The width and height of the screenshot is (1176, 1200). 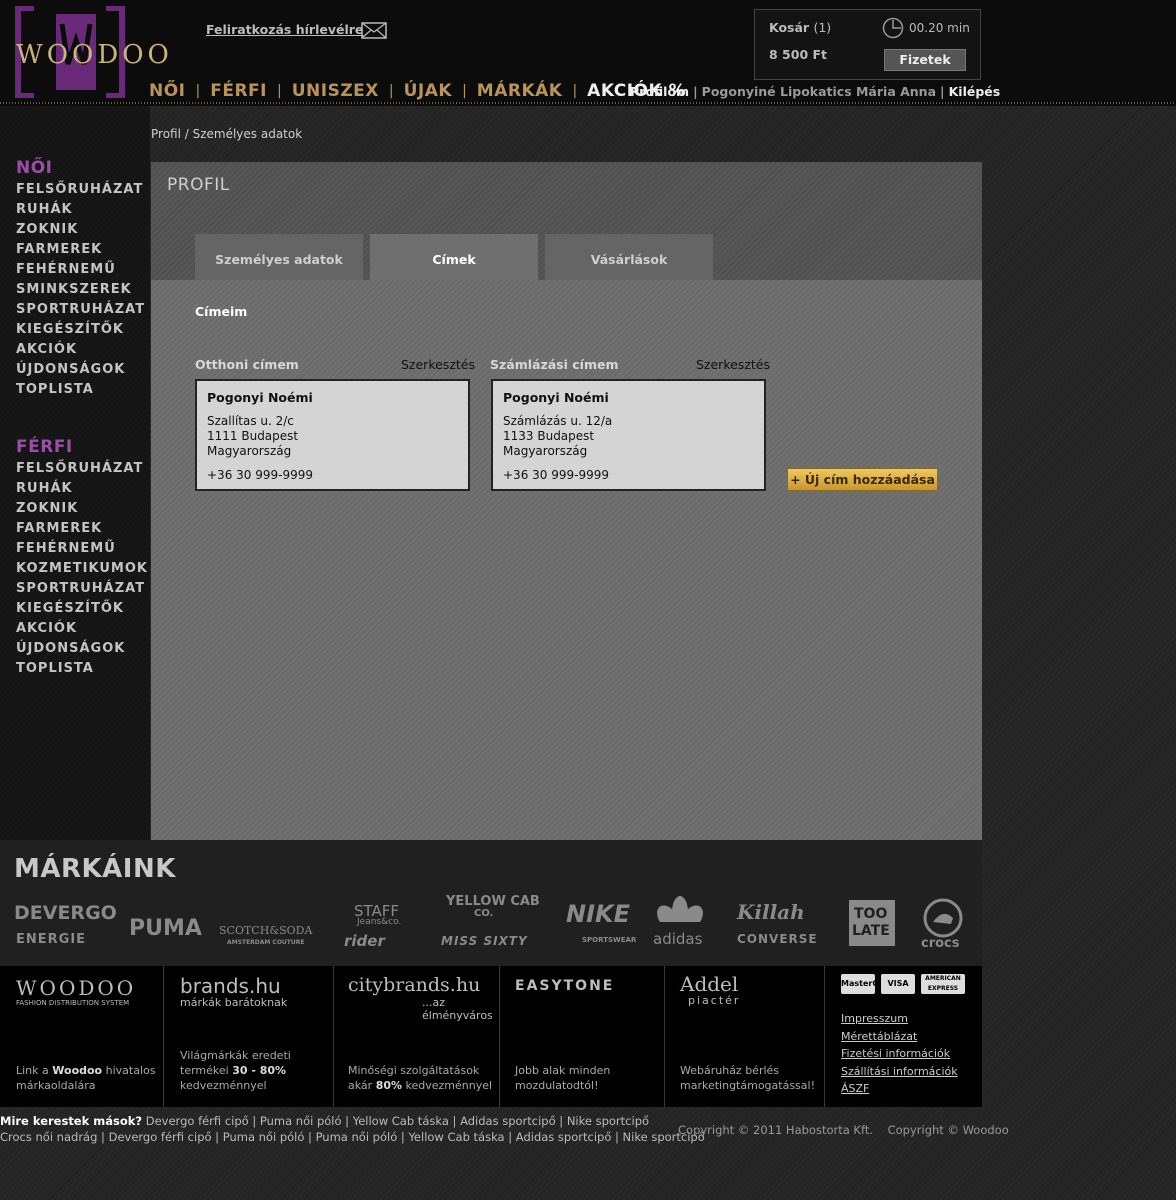 What do you see at coordinates (82, 447) in the screenshot?
I see `men-category-title: FÉRFI` at bounding box center [82, 447].